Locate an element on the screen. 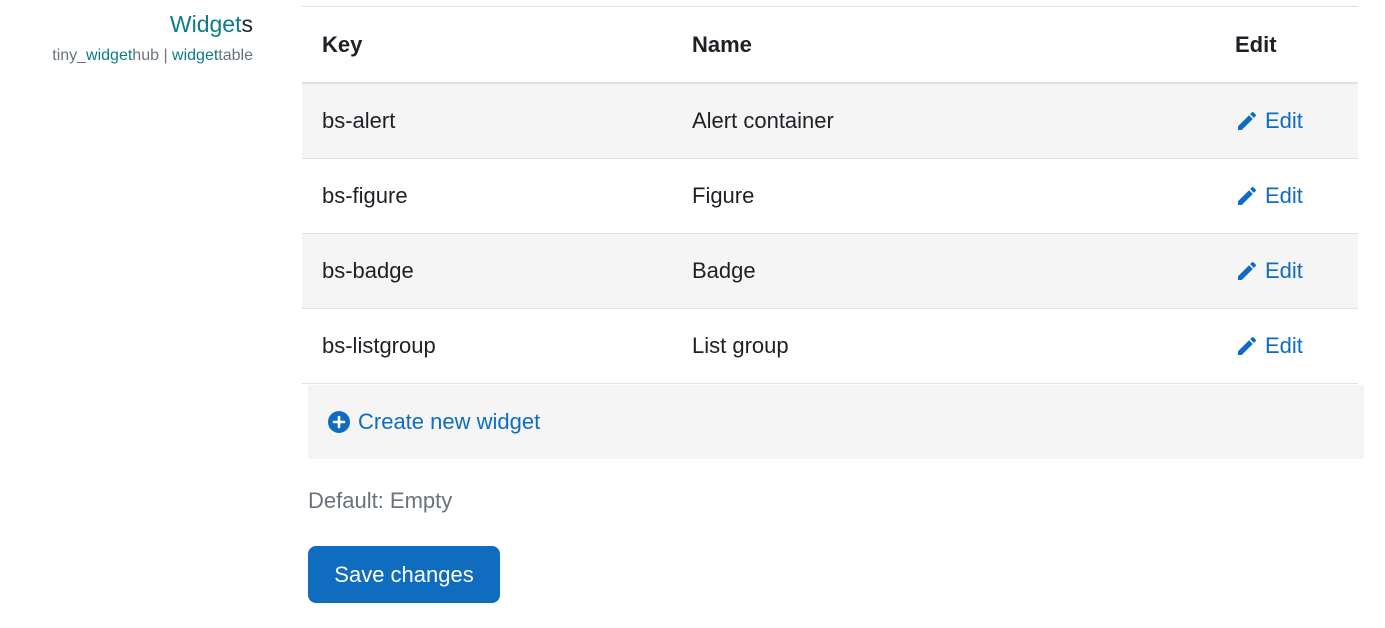 This screenshot has width=1385, height=628. row-key: bs-badge is located at coordinates (368, 270).